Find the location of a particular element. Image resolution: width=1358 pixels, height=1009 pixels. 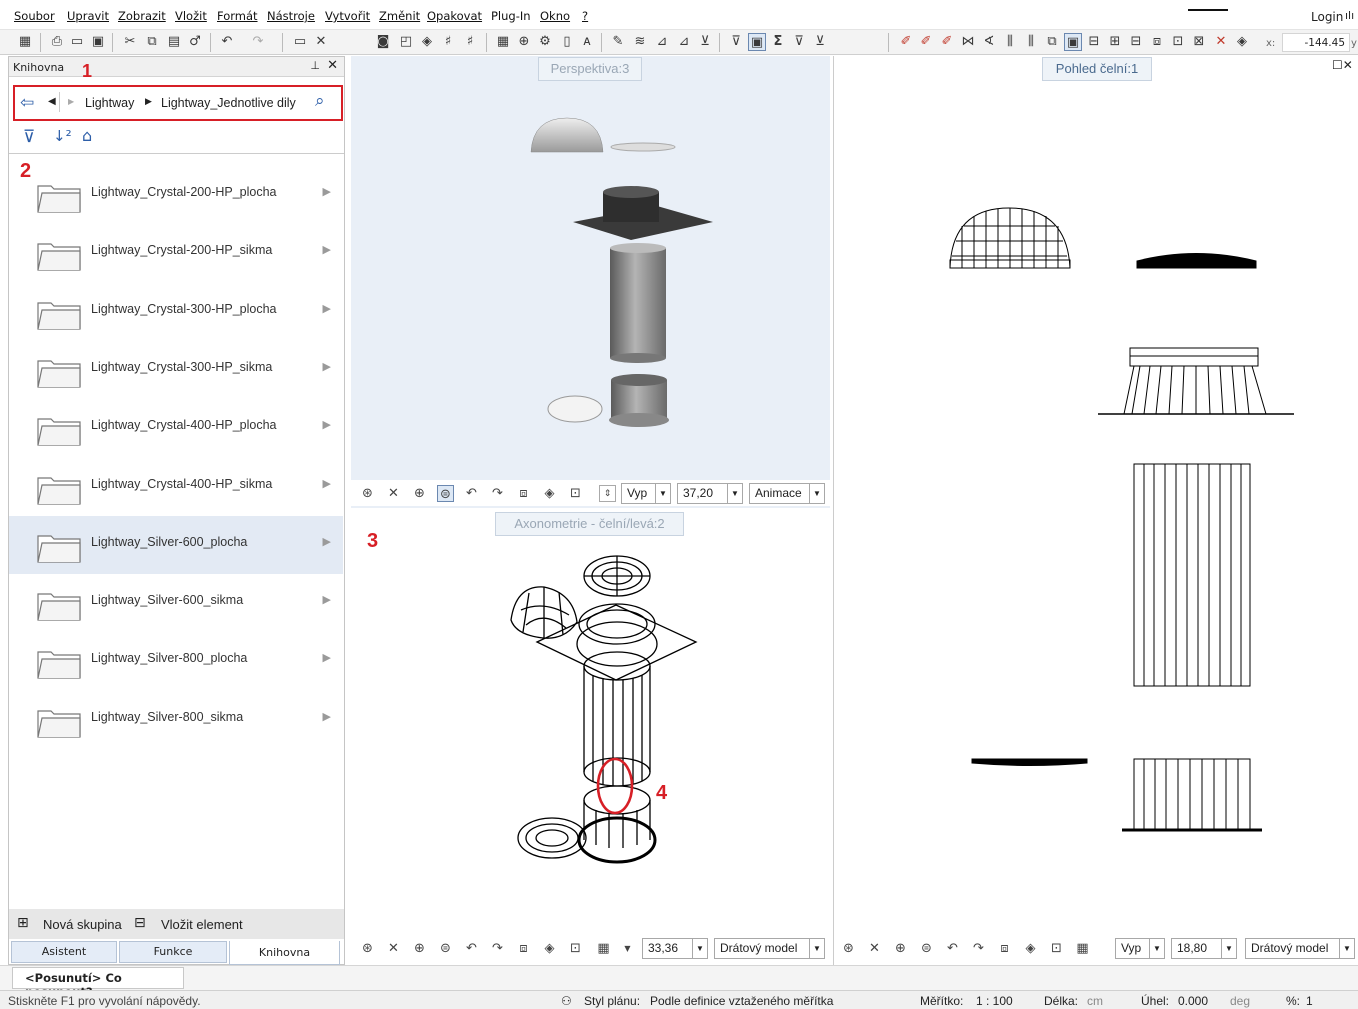

tool-b-icon: ⊞ is located at coordinates (1115, 42).